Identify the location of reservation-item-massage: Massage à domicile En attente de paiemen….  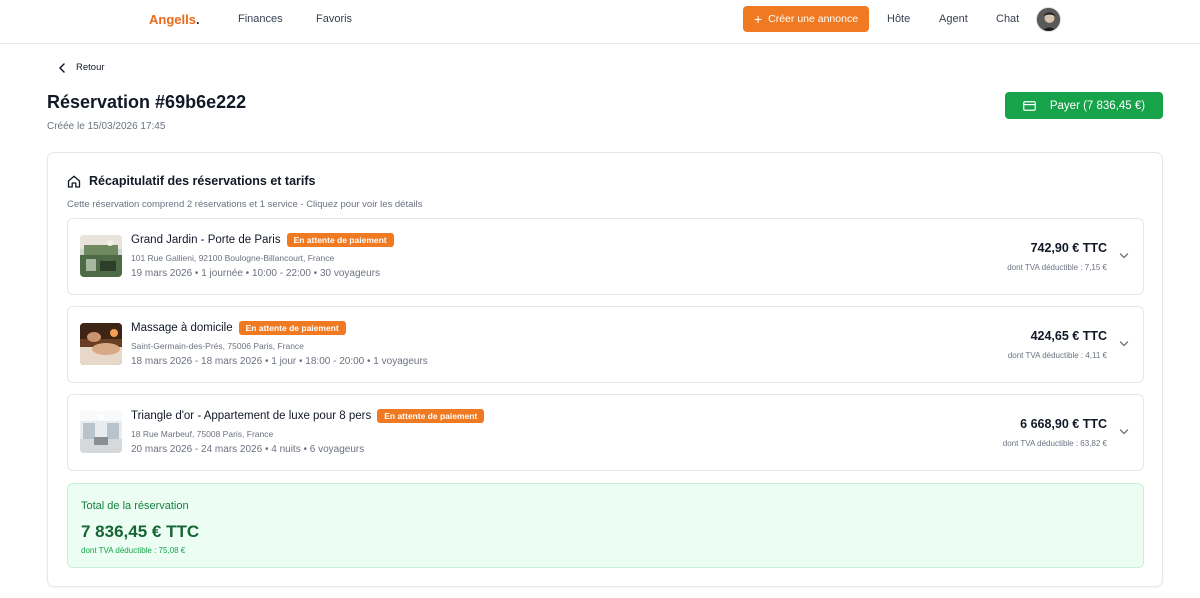
(605, 344).